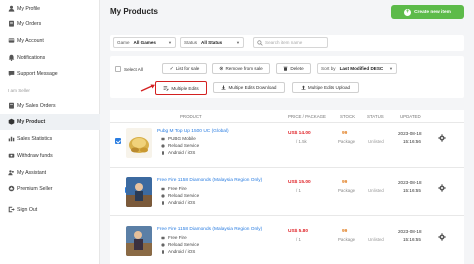 The image size is (474, 264). Describe the element at coordinates (329, 87) in the screenshot. I see `multiple-edits-upload-label: Multipe Edits Upload` at that location.